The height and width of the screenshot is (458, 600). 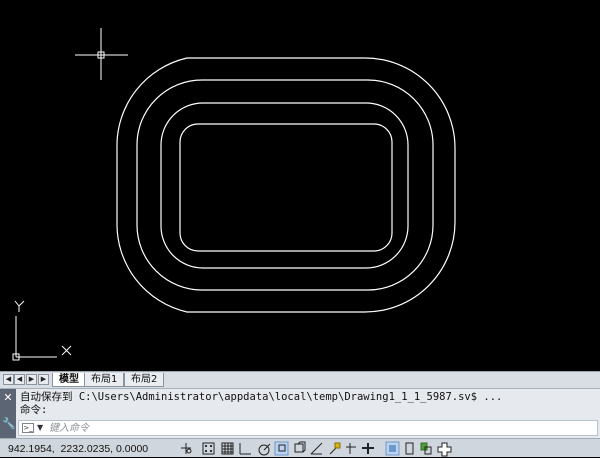 What do you see at coordinates (426, 448) in the screenshot?
I see `selection-cycling-icon` at bounding box center [426, 448].